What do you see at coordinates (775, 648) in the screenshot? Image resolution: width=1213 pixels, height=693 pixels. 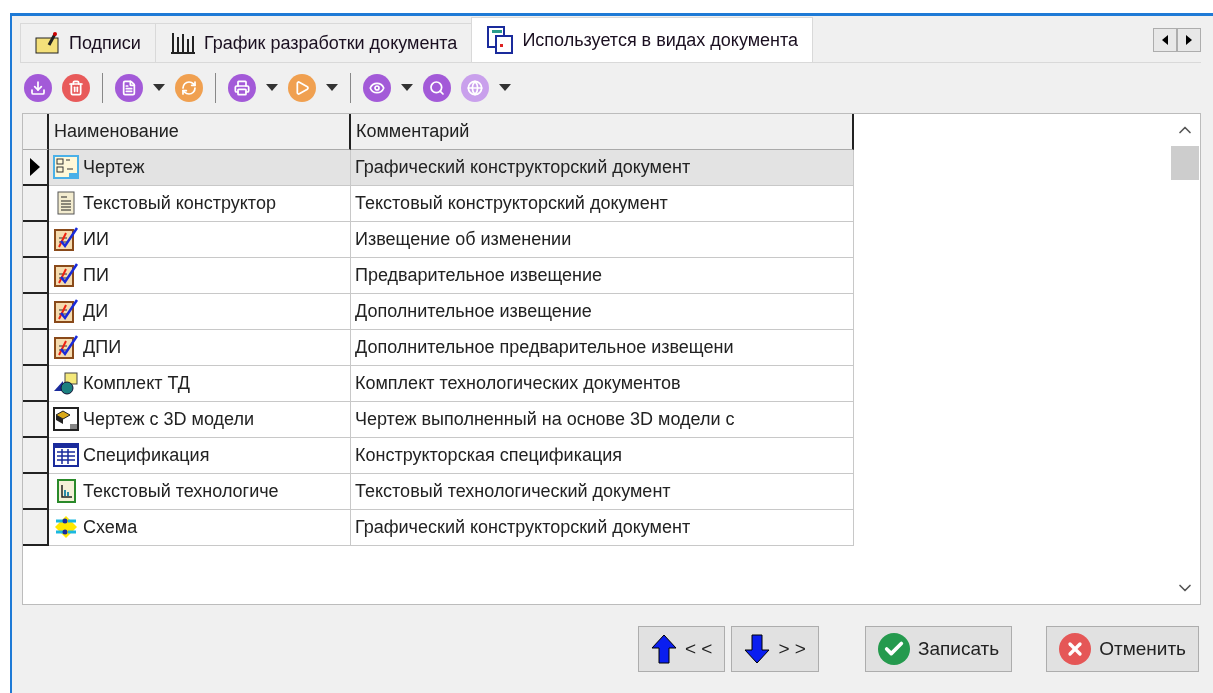 I see `dialog-button: > >` at bounding box center [775, 648].